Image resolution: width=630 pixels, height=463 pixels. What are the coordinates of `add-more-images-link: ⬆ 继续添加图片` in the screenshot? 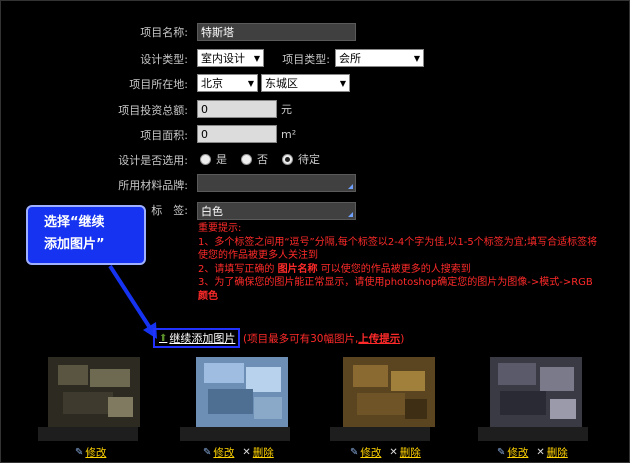 It's located at (196, 338).